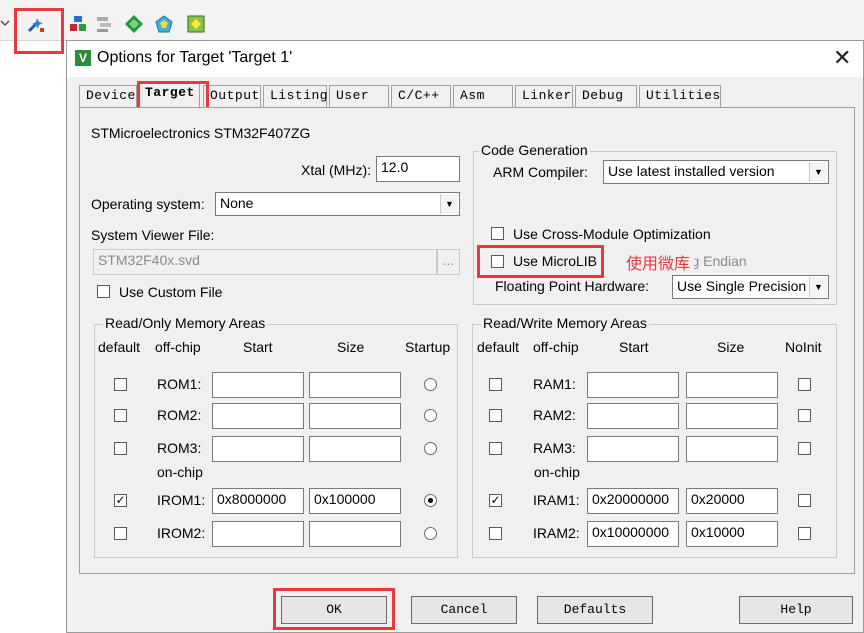 The image size is (864, 633). What do you see at coordinates (732, 501) in the screenshot?
I see `ram-size-input: 0x20000` at bounding box center [732, 501].